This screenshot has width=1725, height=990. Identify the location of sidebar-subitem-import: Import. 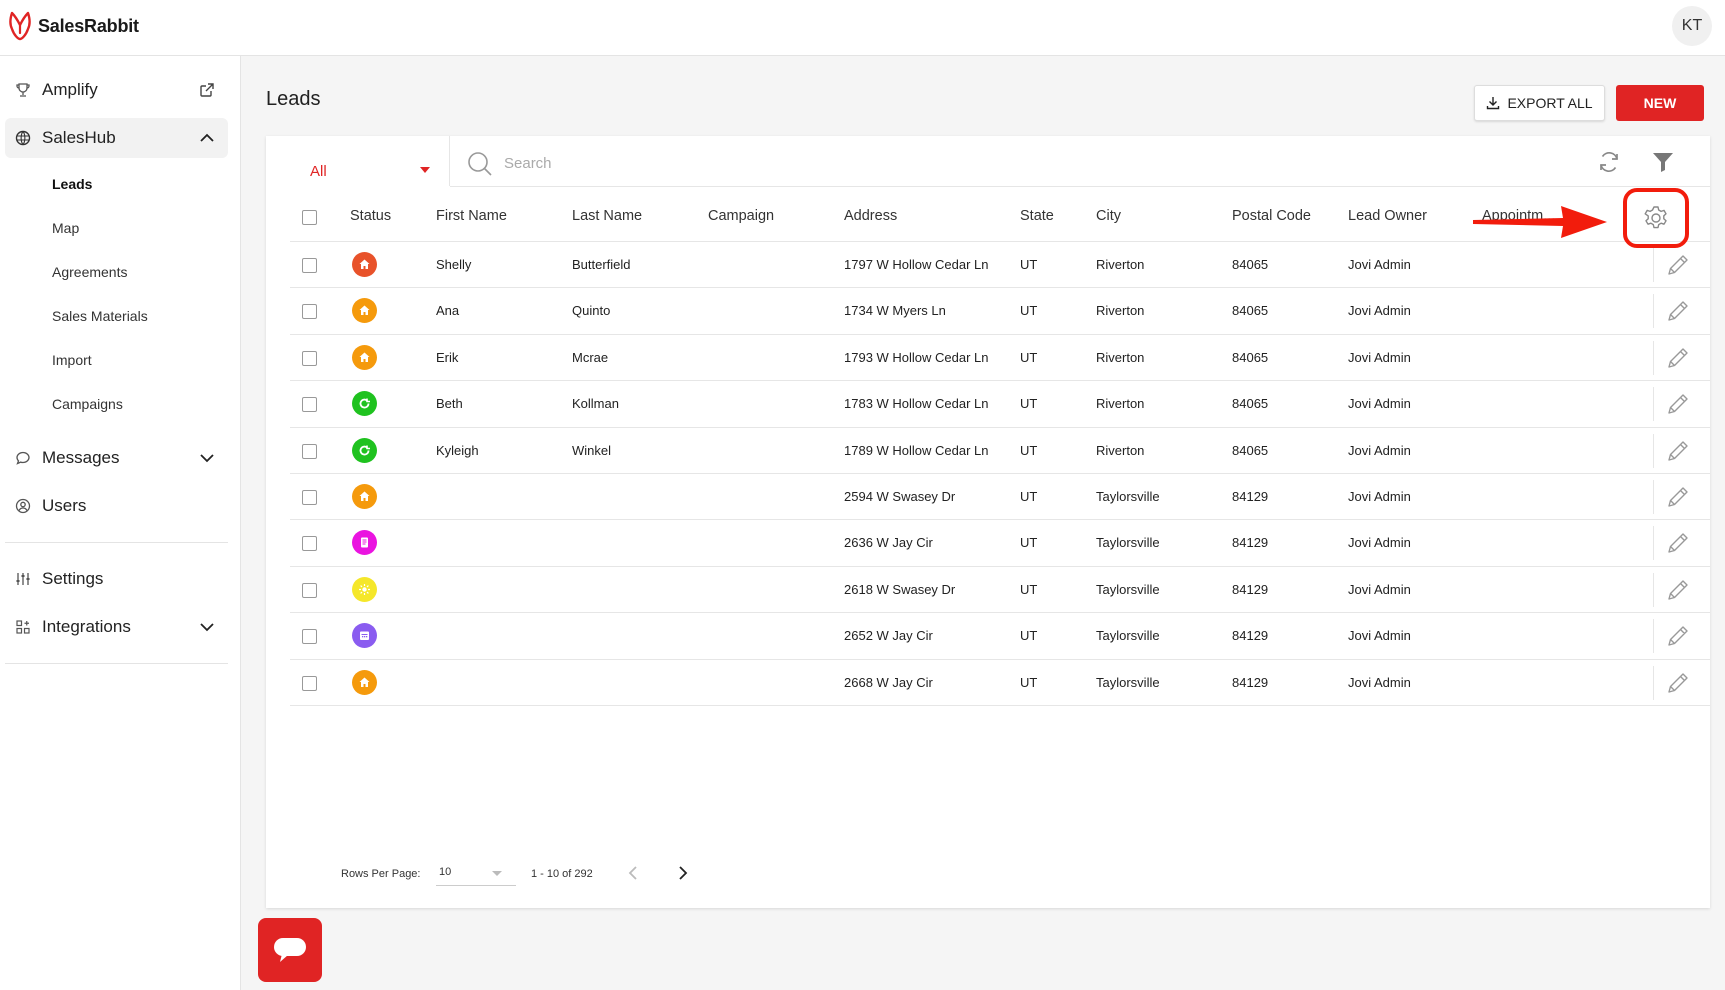
(72, 360).